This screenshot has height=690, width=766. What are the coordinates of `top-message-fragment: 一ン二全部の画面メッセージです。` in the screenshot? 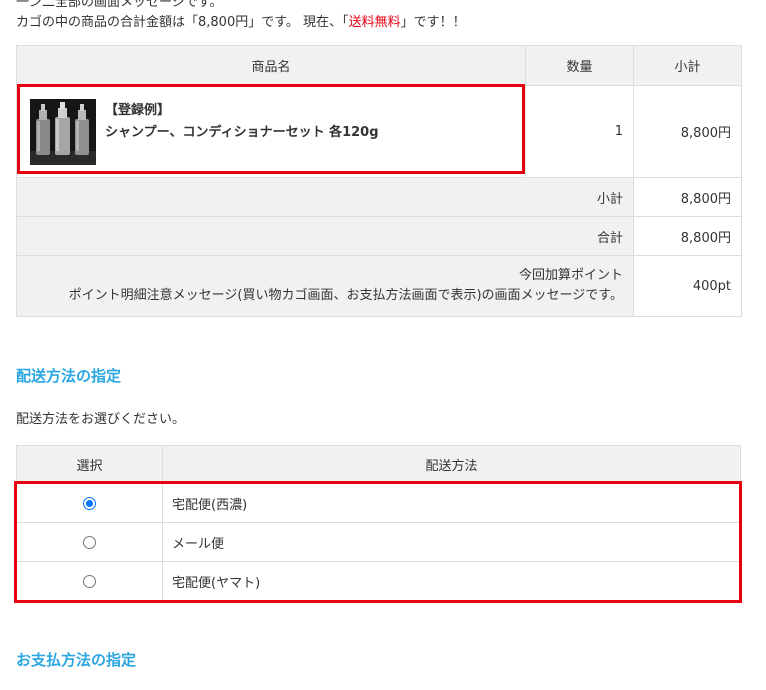 It's located at (119, 5).